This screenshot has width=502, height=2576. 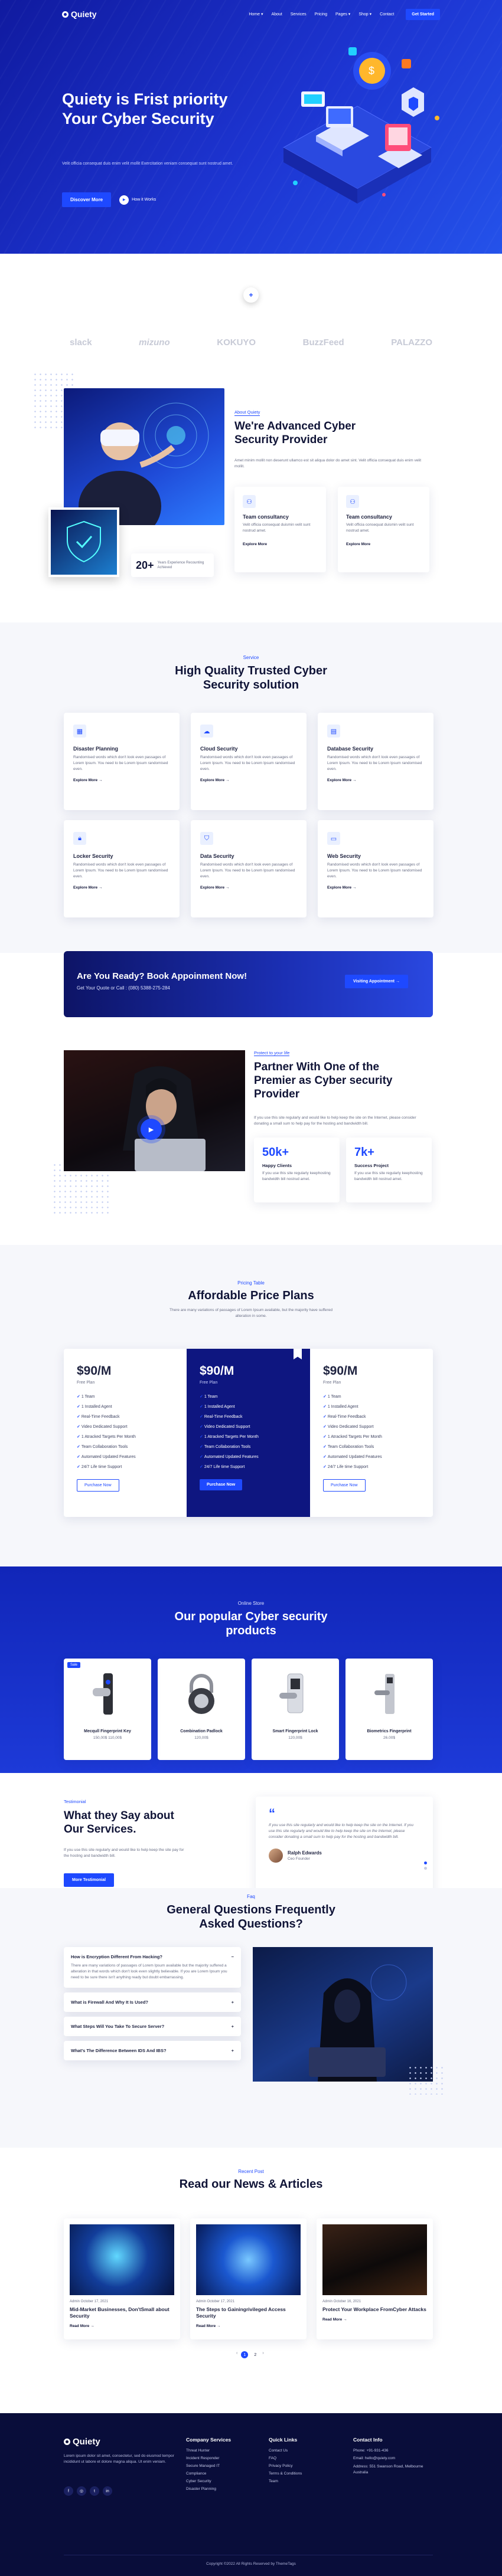 I want to click on footer-link: Threat Hunter, so click(x=221, y=2451).